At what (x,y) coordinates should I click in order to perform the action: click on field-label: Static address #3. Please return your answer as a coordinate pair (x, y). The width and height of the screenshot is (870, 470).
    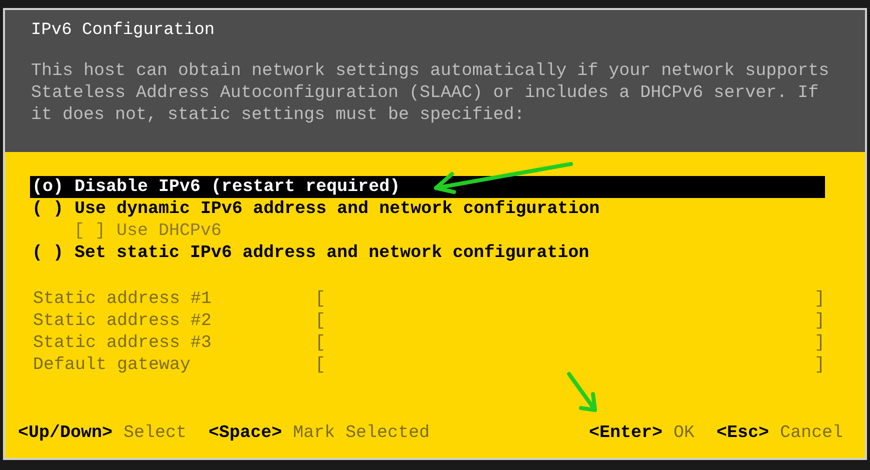
    Looking at the image, I should click on (123, 343).